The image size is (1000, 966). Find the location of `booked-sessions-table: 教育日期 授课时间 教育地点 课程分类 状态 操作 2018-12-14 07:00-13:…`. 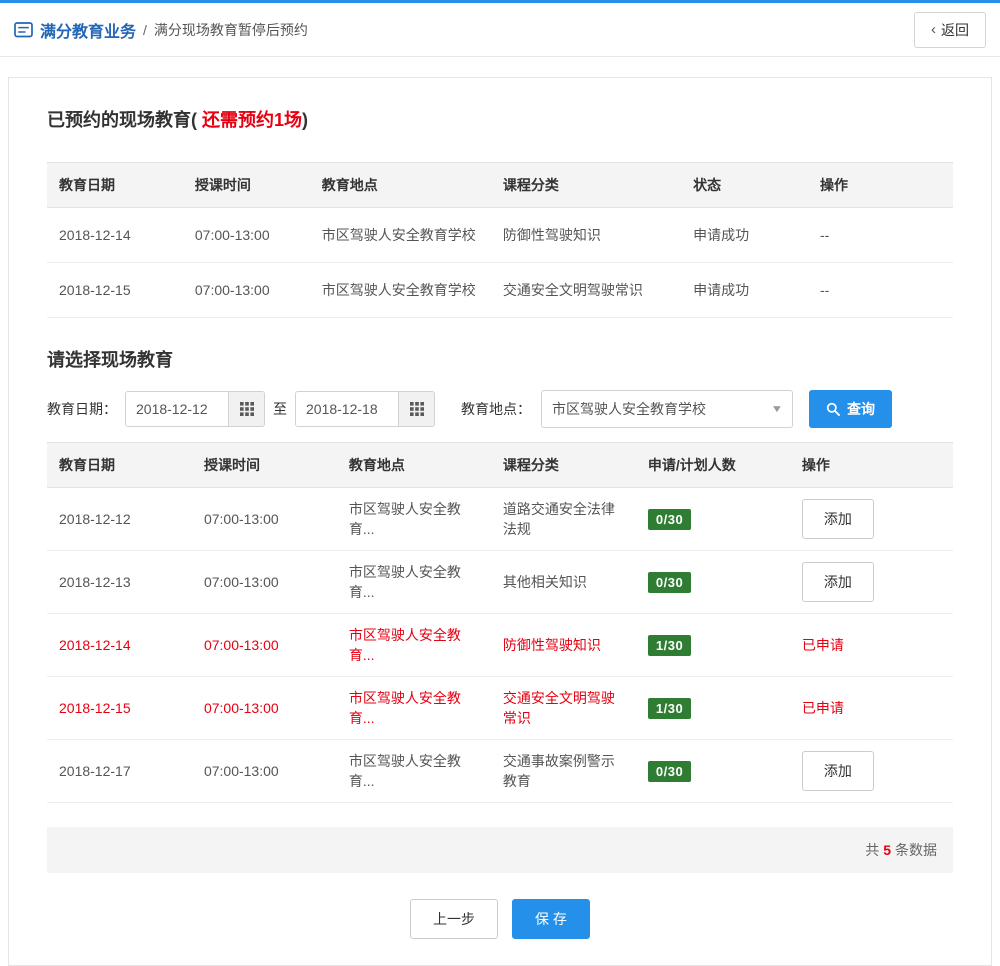

booked-sessions-table: 教育日期 授课时间 教育地点 课程分类 状态 操作 2018-12-14 07:00-13:… is located at coordinates (500, 240).